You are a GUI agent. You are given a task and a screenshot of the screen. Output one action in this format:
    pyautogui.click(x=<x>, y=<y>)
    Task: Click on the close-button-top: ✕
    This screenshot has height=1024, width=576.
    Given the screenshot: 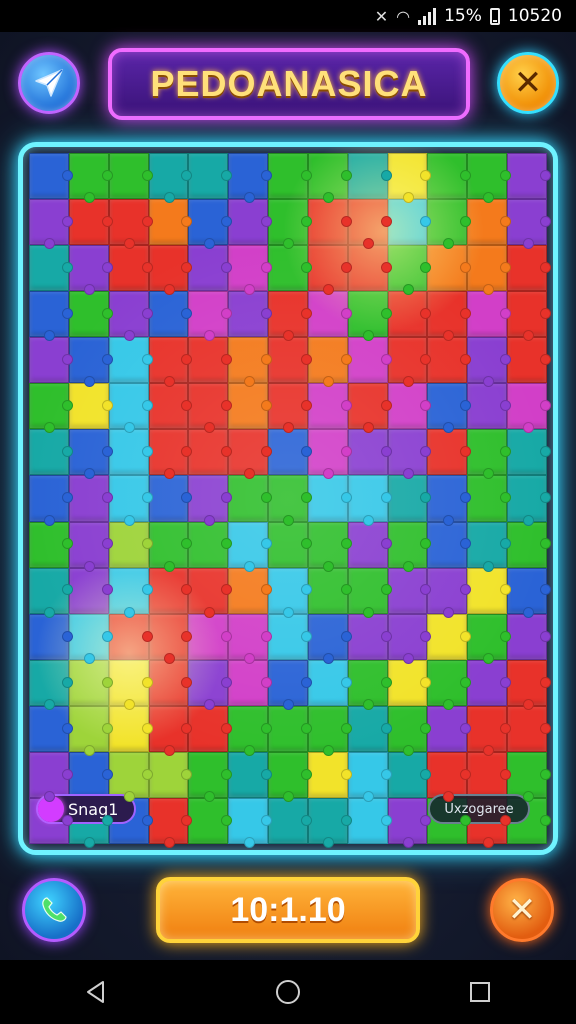 What is the action you would take?
    pyautogui.click(x=528, y=83)
    